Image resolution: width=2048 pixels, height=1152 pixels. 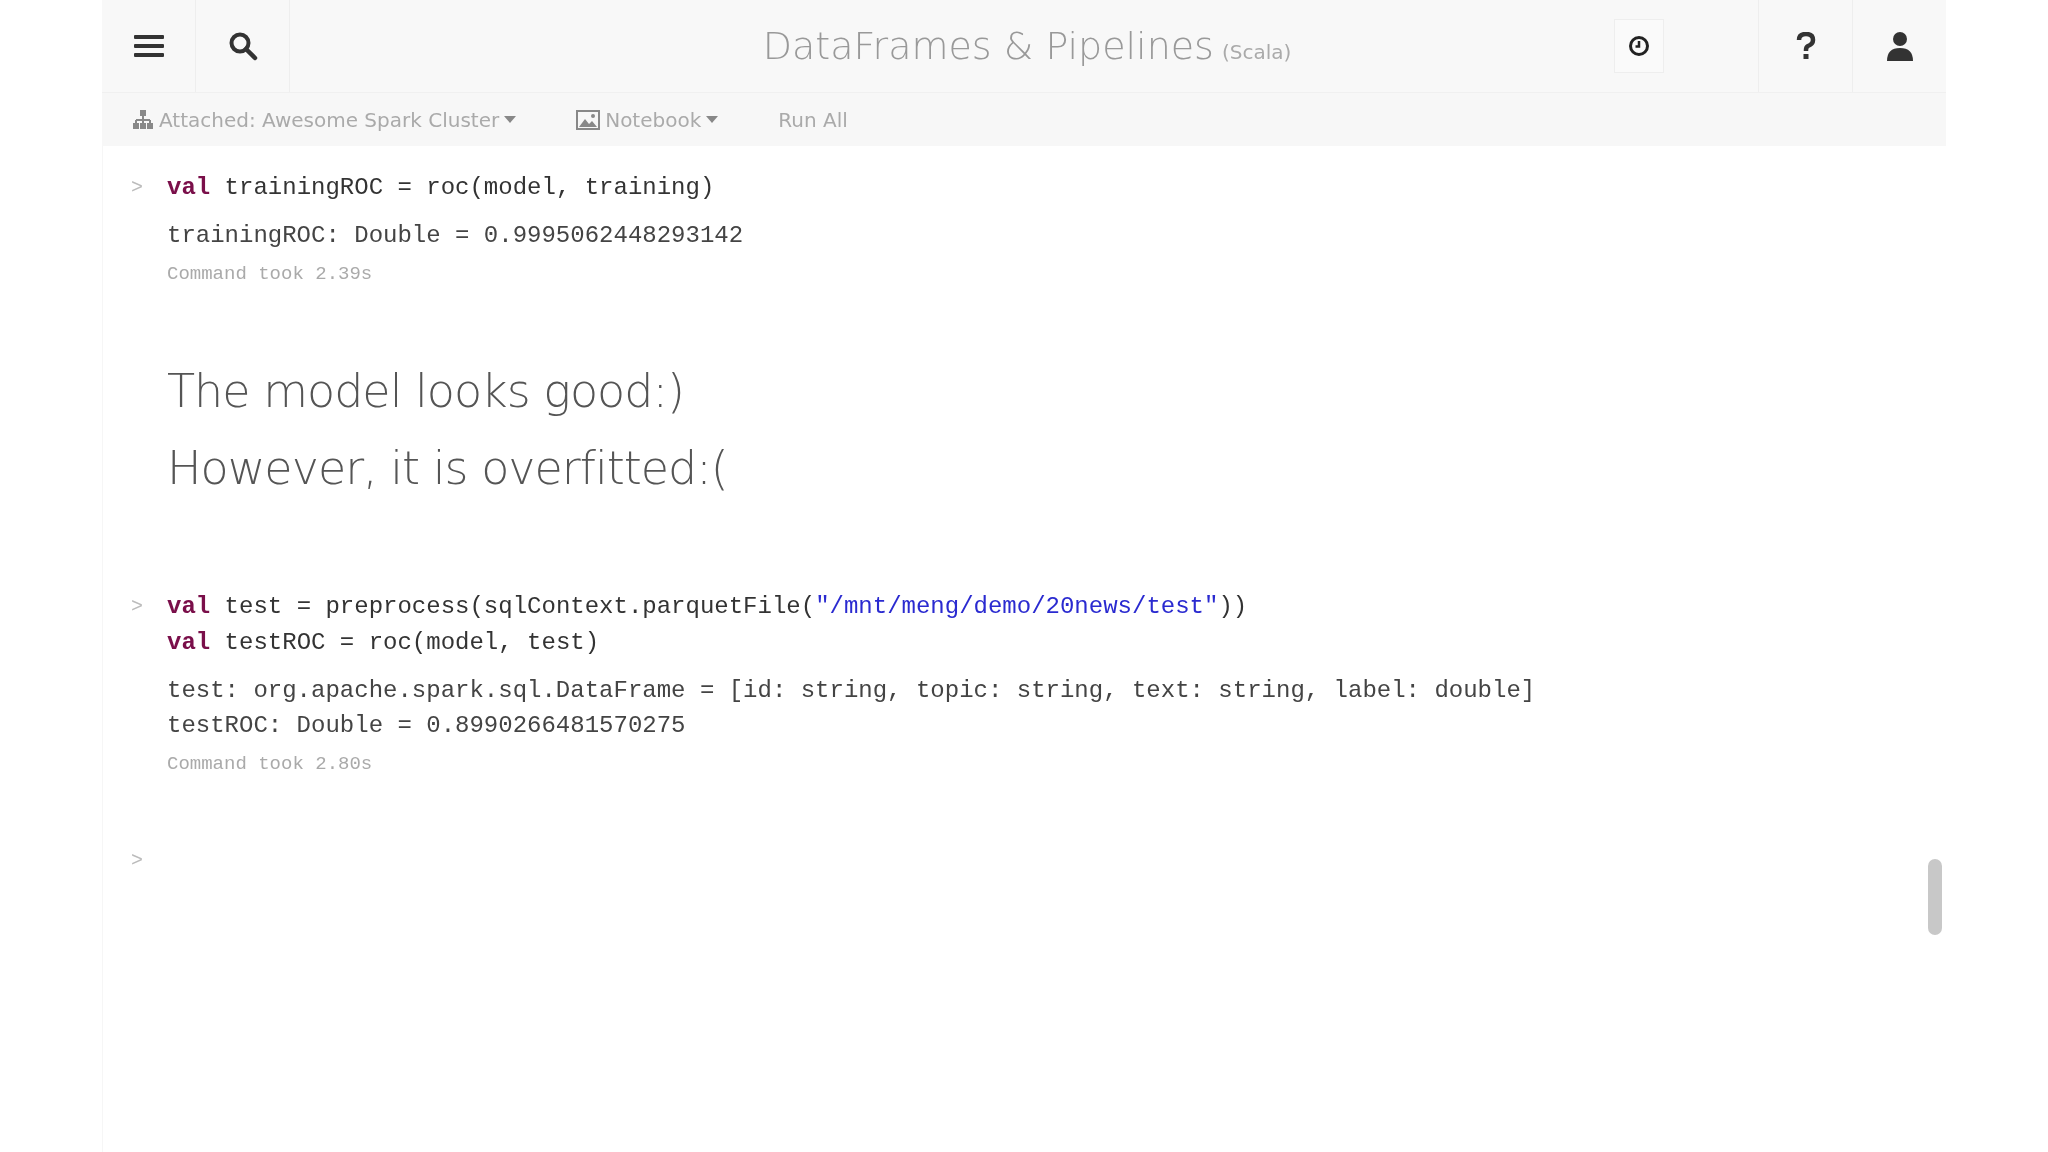 What do you see at coordinates (455, 236) in the screenshot?
I see `output-line: trainingROC: Double = 0.9995062448293142` at bounding box center [455, 236].